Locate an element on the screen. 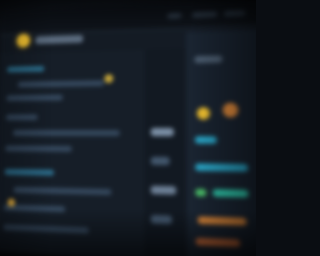 This screenshot has height=256, width=320. app-title-placeholder is located at coordinates (59, 39).